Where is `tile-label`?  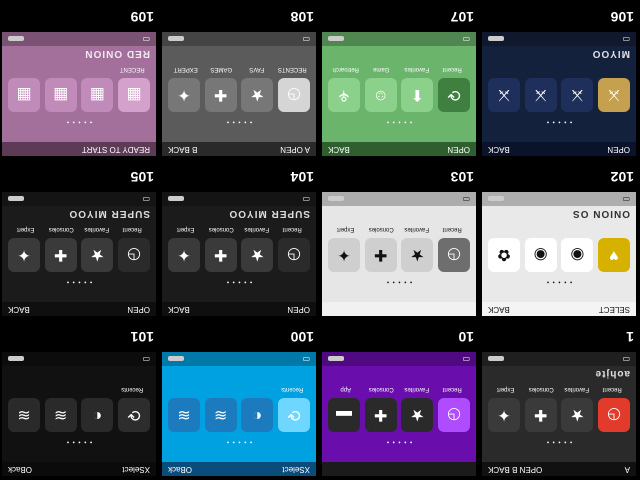 tile-label is located at coordinates (222, 389).